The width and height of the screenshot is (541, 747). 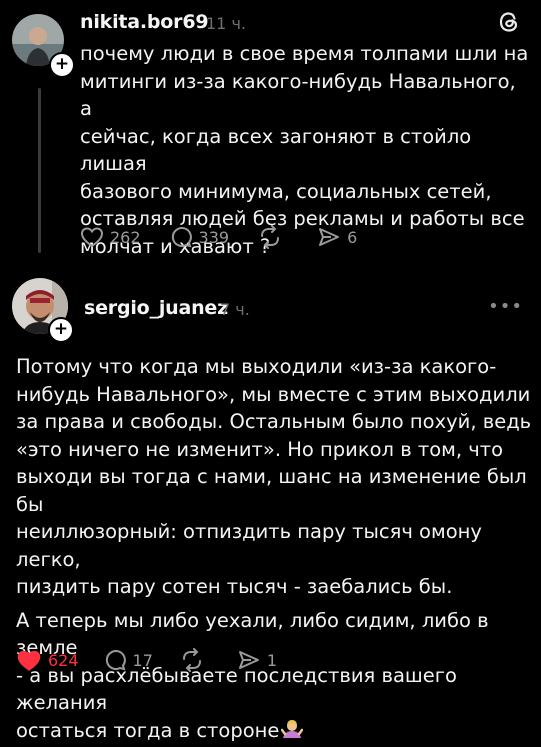 I want to click on like-count: 262, so click(x=125, y=237).